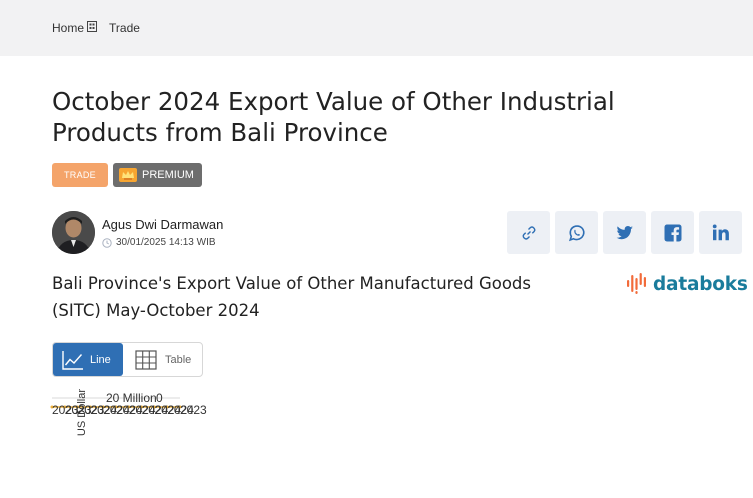 This screenshot has height=498, width=753. I want to click on facebook-icon, so click(672, 233).